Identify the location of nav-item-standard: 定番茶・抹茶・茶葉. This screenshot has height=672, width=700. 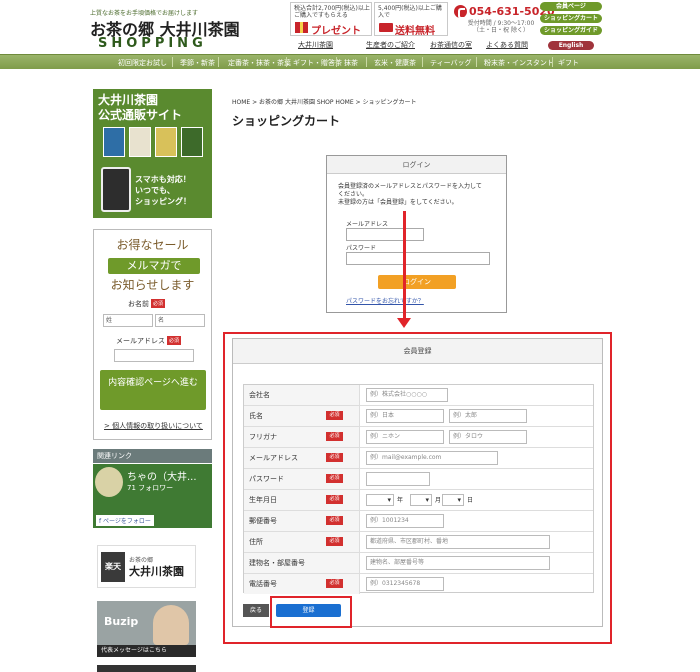
(259, 63).